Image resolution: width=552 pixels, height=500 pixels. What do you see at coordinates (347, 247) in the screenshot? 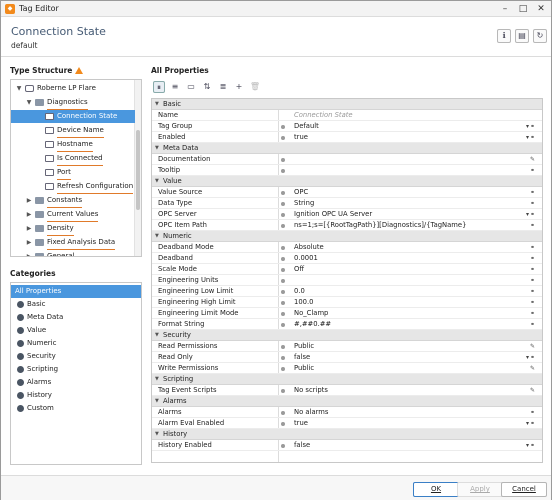
I see `property-row: Deadband Mode Absolute ⚭` at bounding box center [347, 247].